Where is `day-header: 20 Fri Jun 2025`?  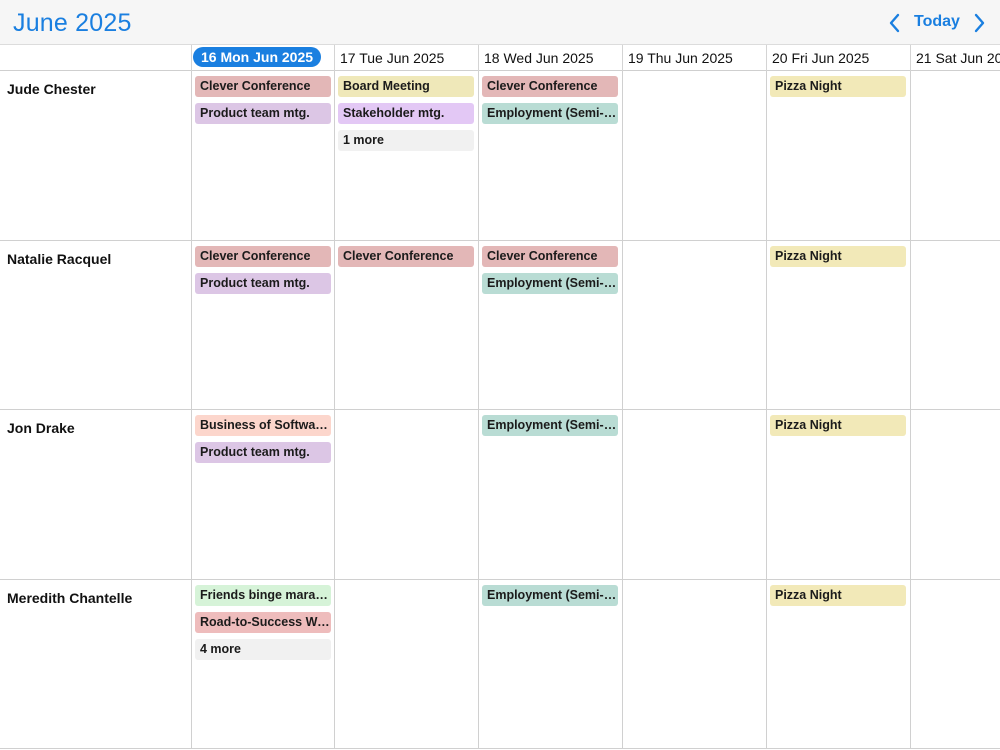
day-header: 20 Fri Jun 2025 is located at coordinates (838, 58).